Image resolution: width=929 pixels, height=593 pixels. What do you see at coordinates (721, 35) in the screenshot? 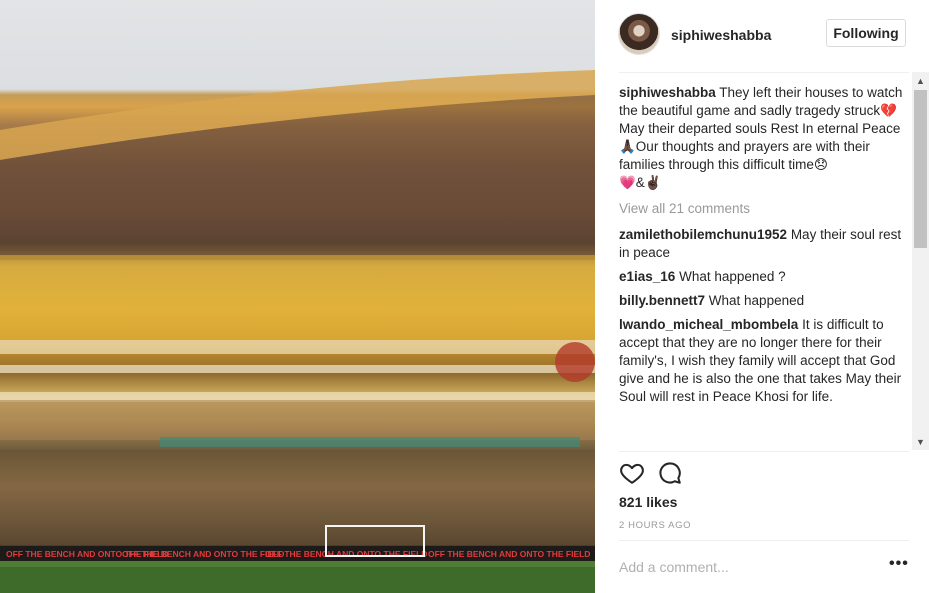
I see `header-username: siphiweshabba` at bounding box center [721, 35].